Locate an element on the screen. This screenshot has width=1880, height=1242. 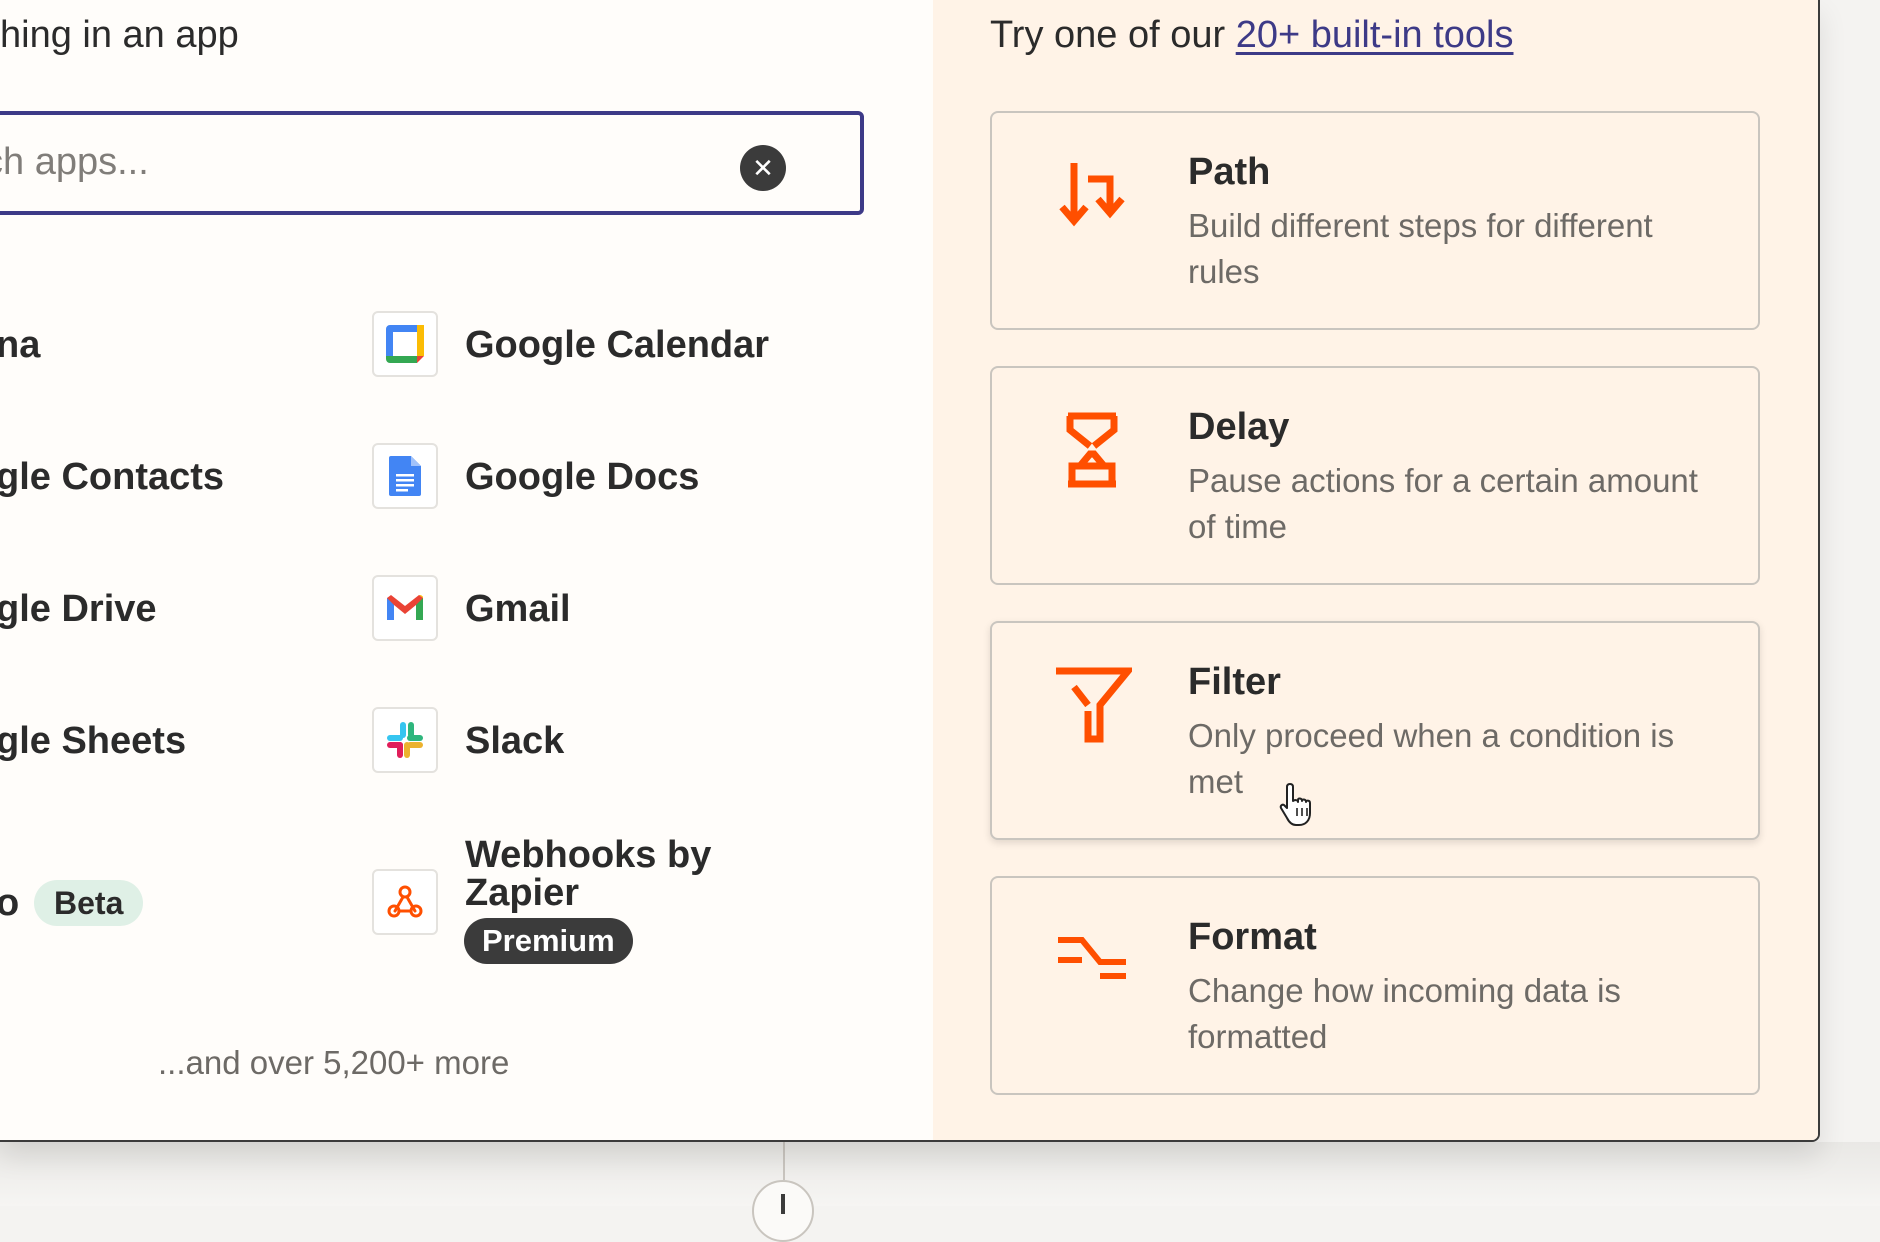
webhooks-icon is located at coordinates (405, 902).